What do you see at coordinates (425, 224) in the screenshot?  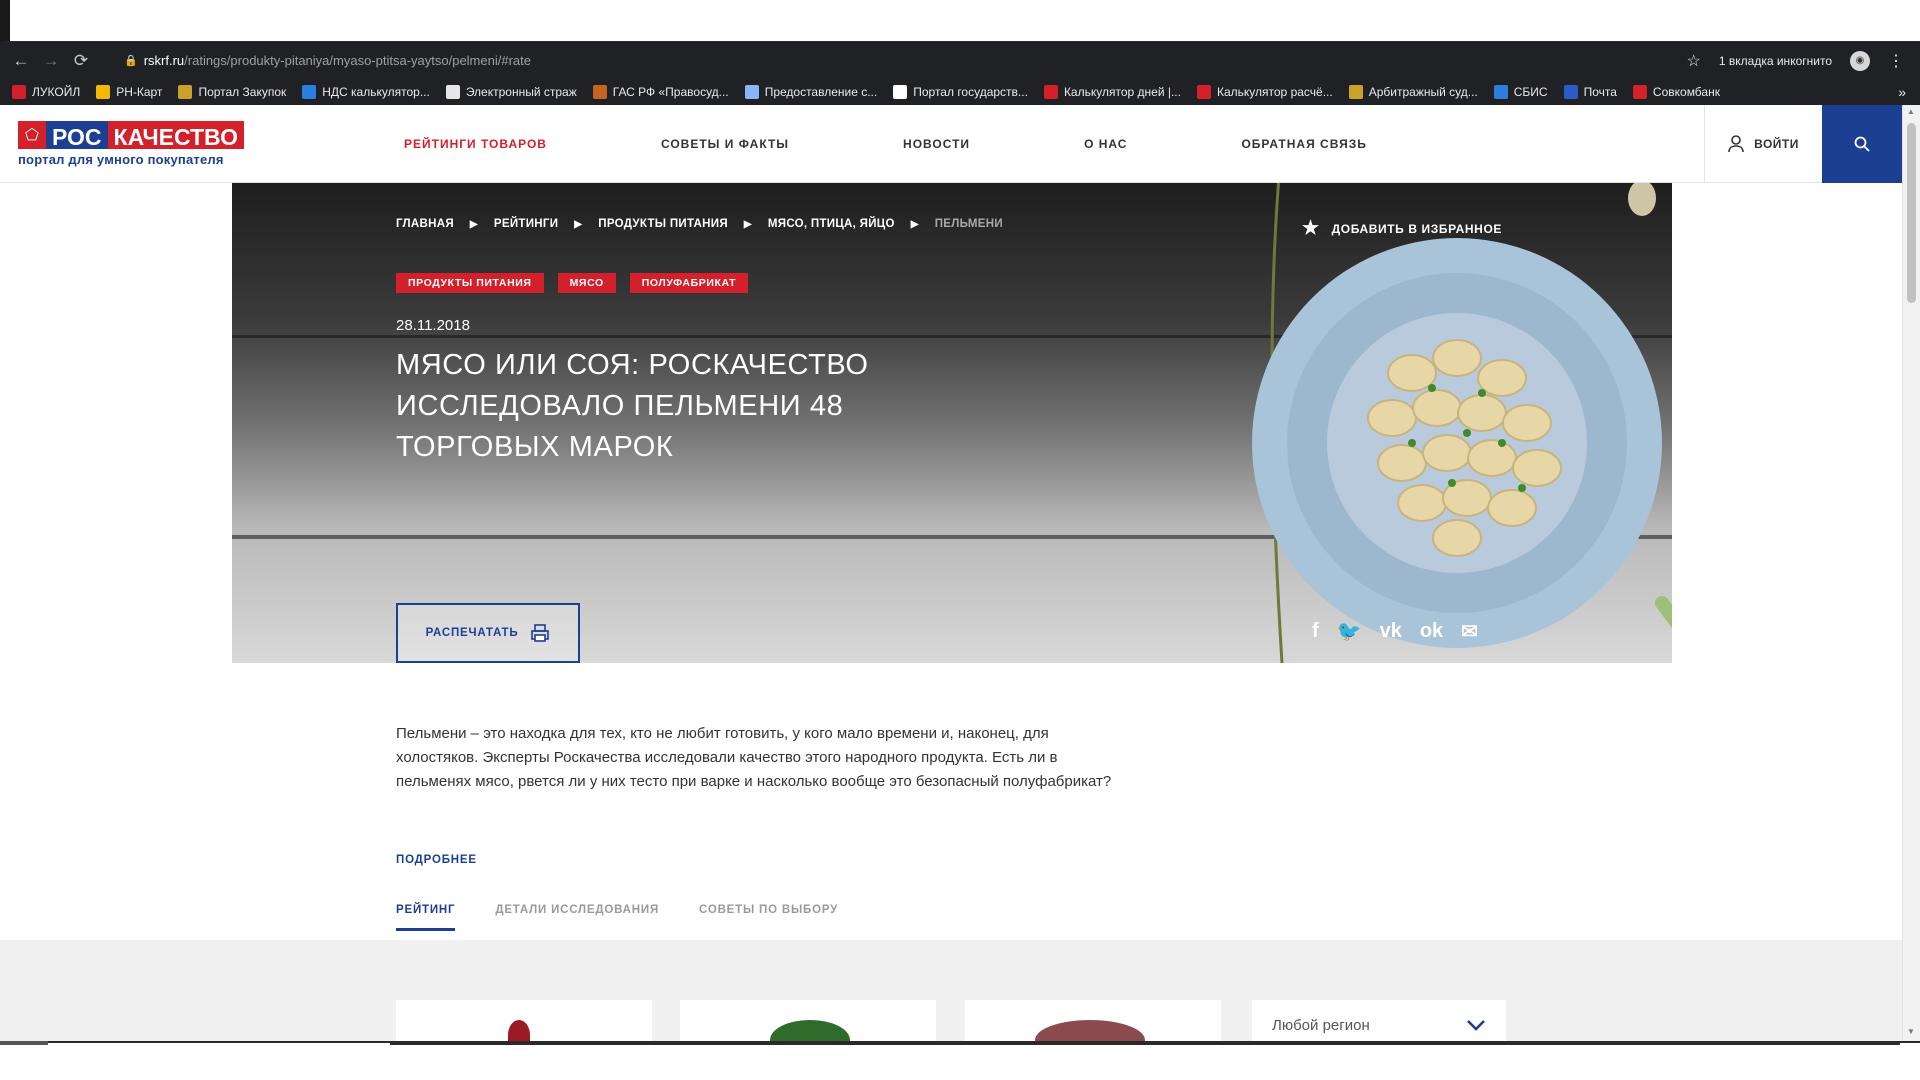 I see `breadcrumb-link: ГЛАВНАЯ` at bounding box center [425, 224].